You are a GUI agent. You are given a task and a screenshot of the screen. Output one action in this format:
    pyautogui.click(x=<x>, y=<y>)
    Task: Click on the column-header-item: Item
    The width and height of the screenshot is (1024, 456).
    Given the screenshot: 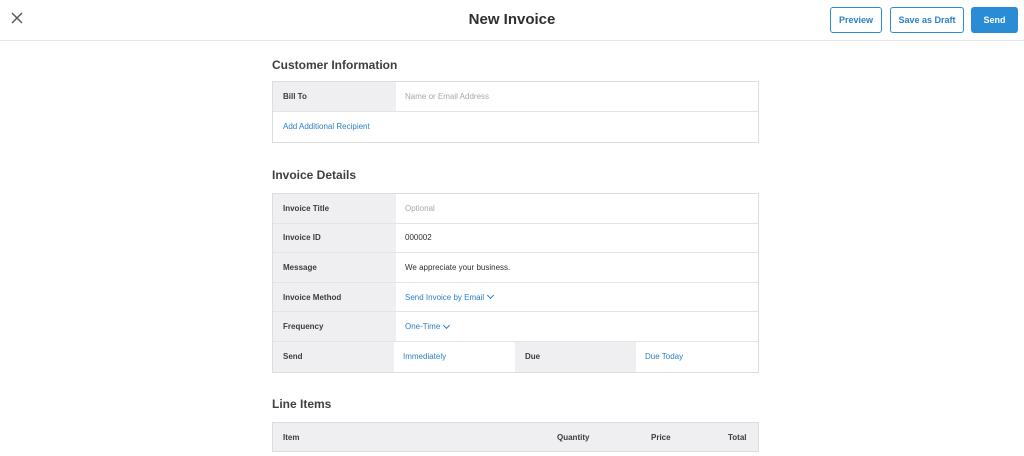 What is the action you would take?
    pyautogui.click(x=291, y=437)
    